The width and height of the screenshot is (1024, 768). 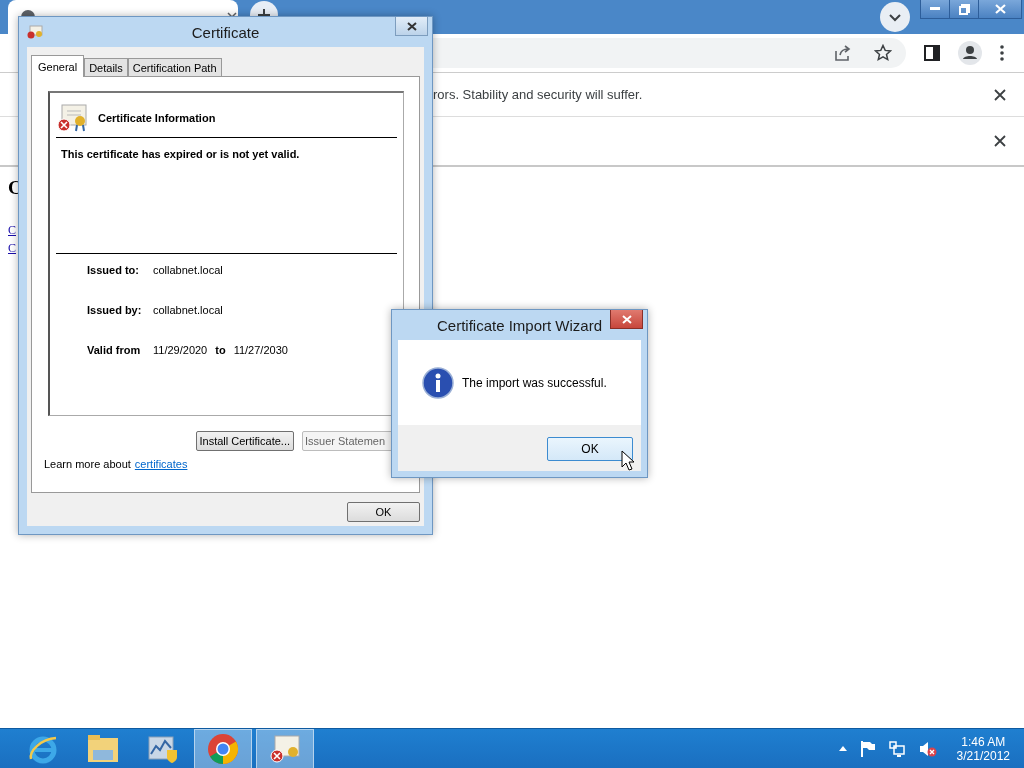 I want to click on field-value: 11/29/2020, so click(x=180, y=350).